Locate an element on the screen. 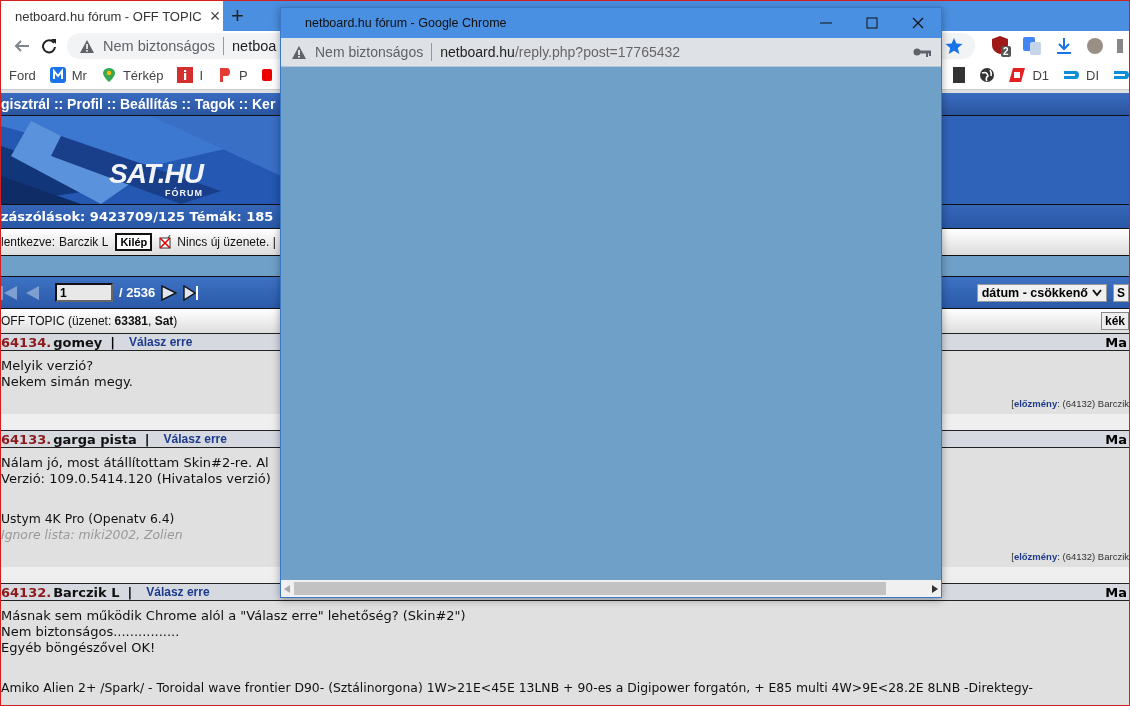  bookmark: I is located at coordinates (190, 75).